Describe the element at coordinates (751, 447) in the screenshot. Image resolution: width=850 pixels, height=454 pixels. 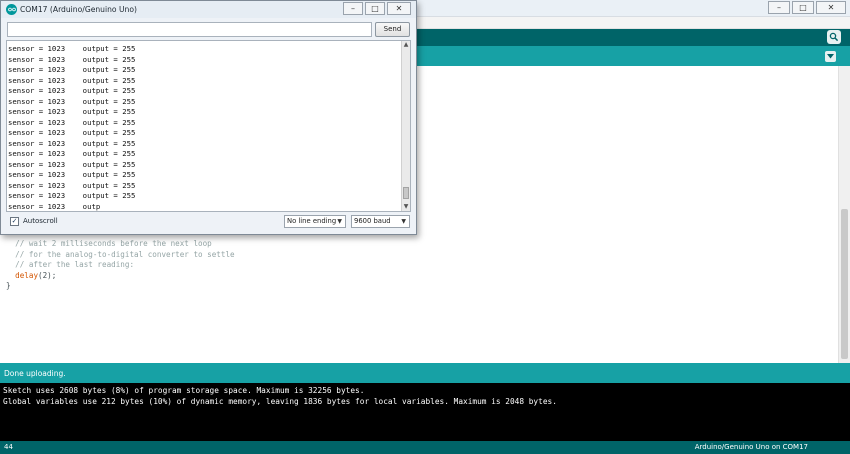
I see `board-port-label: Arduino/Genuino Uno on COM17` at that location.